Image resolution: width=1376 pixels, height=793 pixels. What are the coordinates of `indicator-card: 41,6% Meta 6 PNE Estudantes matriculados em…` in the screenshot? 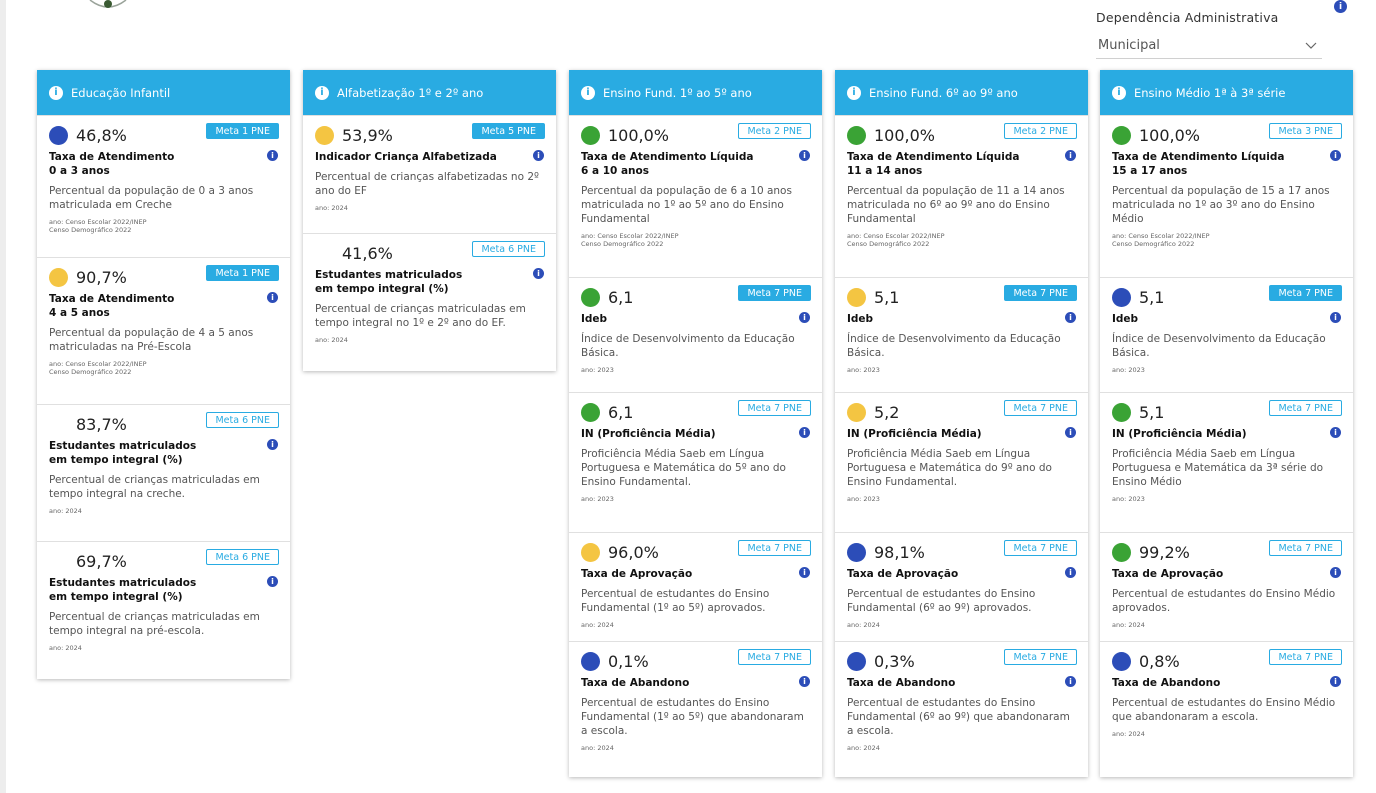 It's located at (429, 302).